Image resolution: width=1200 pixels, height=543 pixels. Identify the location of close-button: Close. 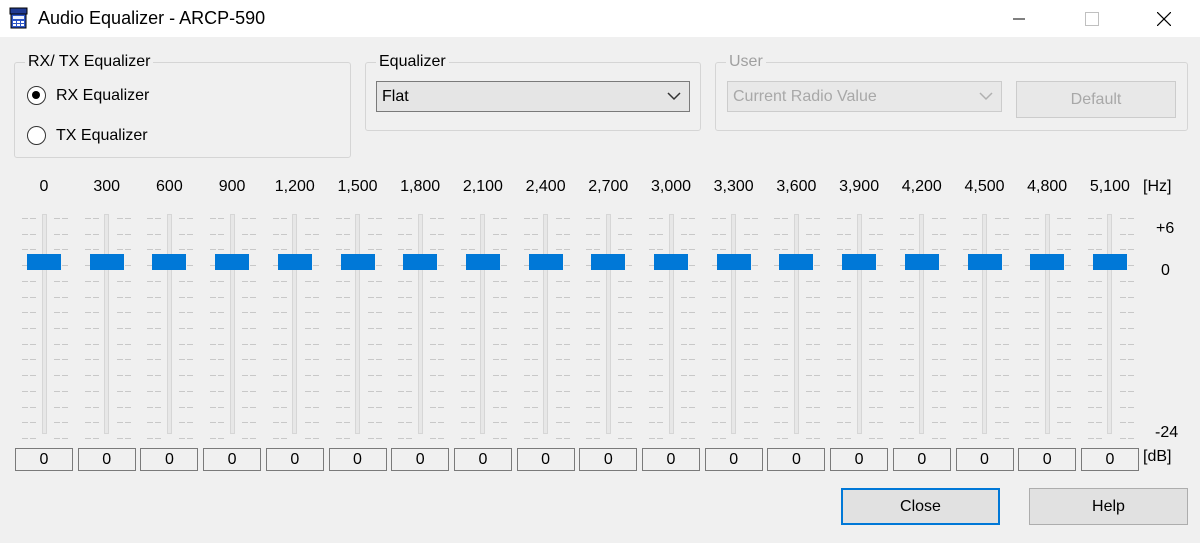
(920, 506).